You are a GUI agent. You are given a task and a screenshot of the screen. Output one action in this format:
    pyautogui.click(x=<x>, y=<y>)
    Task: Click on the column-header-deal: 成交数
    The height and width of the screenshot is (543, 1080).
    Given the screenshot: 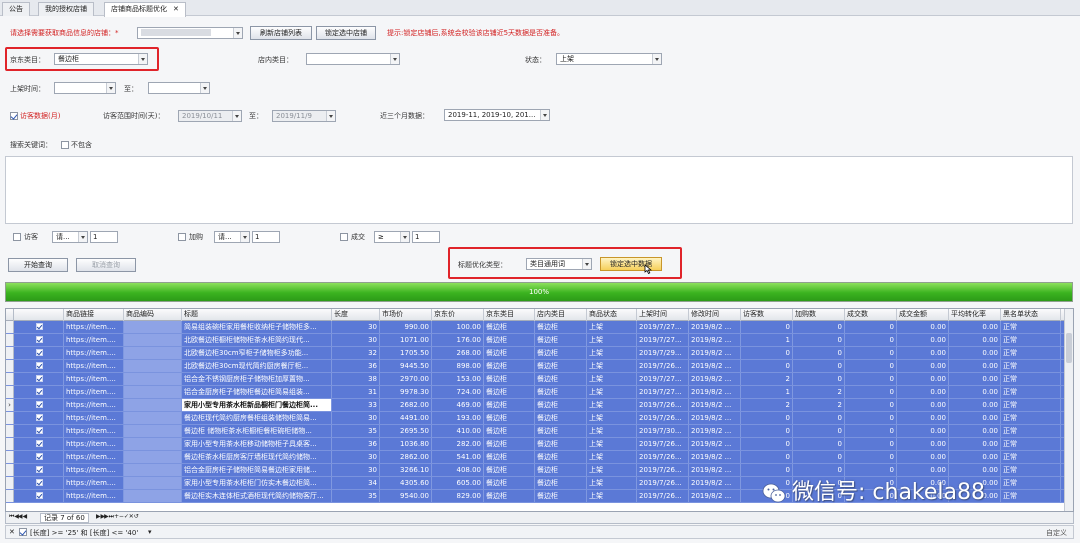 What is the action you would take?
    pyautogui.click(x=871, y=315)
    